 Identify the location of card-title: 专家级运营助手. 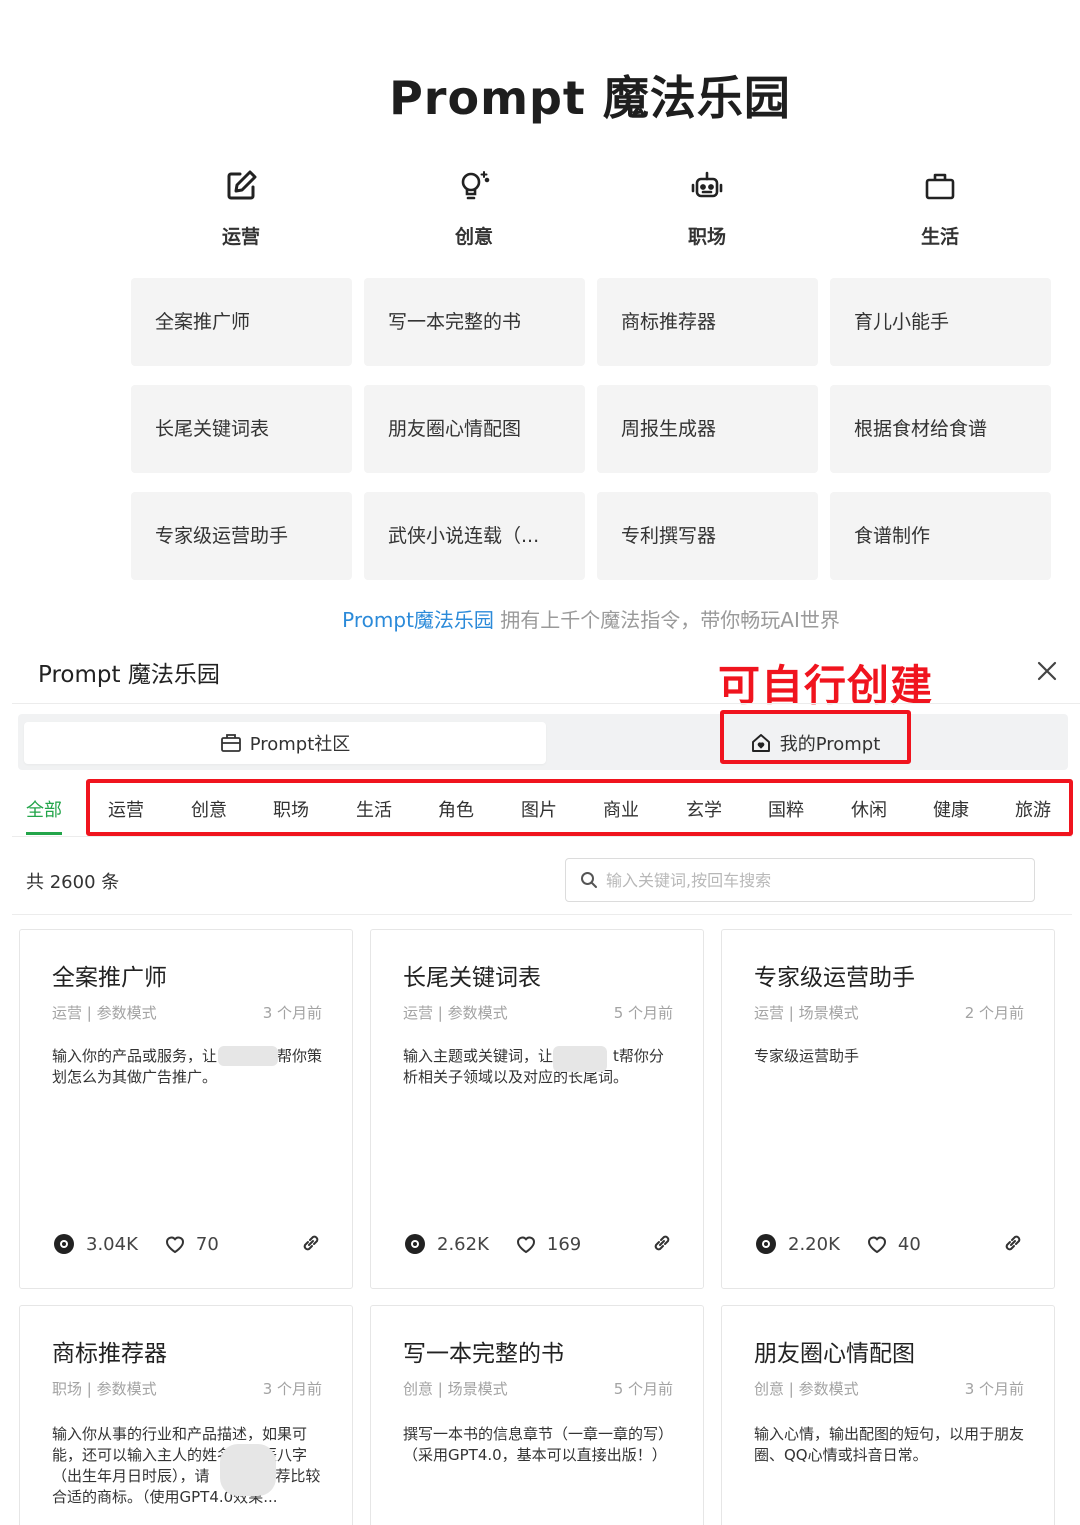
(834, 978).